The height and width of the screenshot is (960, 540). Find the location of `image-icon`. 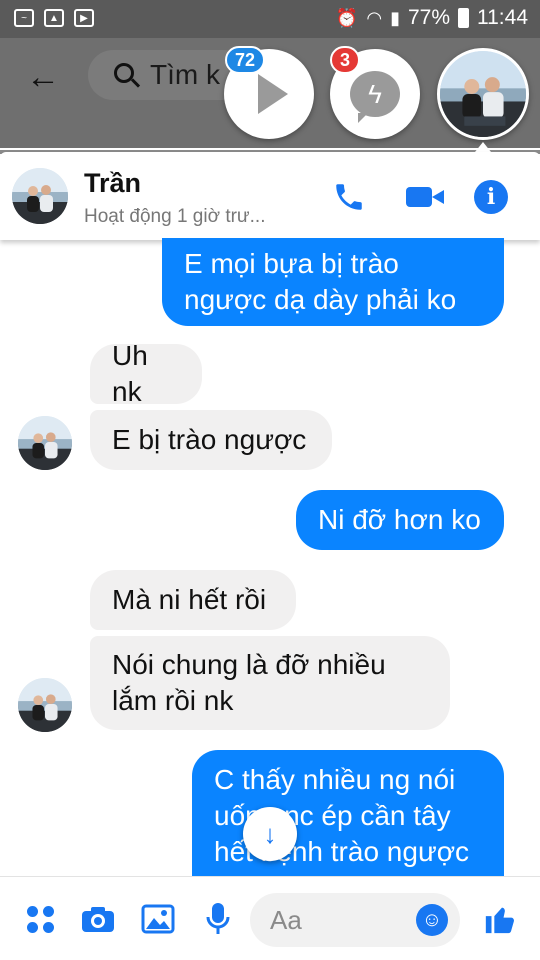

image-icon is located at coordinates (158, 919).